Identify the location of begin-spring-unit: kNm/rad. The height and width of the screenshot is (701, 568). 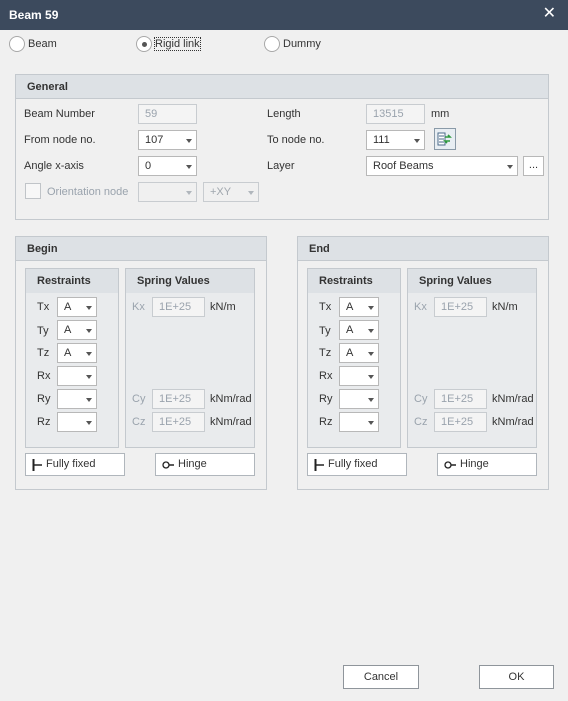
(231, 422).